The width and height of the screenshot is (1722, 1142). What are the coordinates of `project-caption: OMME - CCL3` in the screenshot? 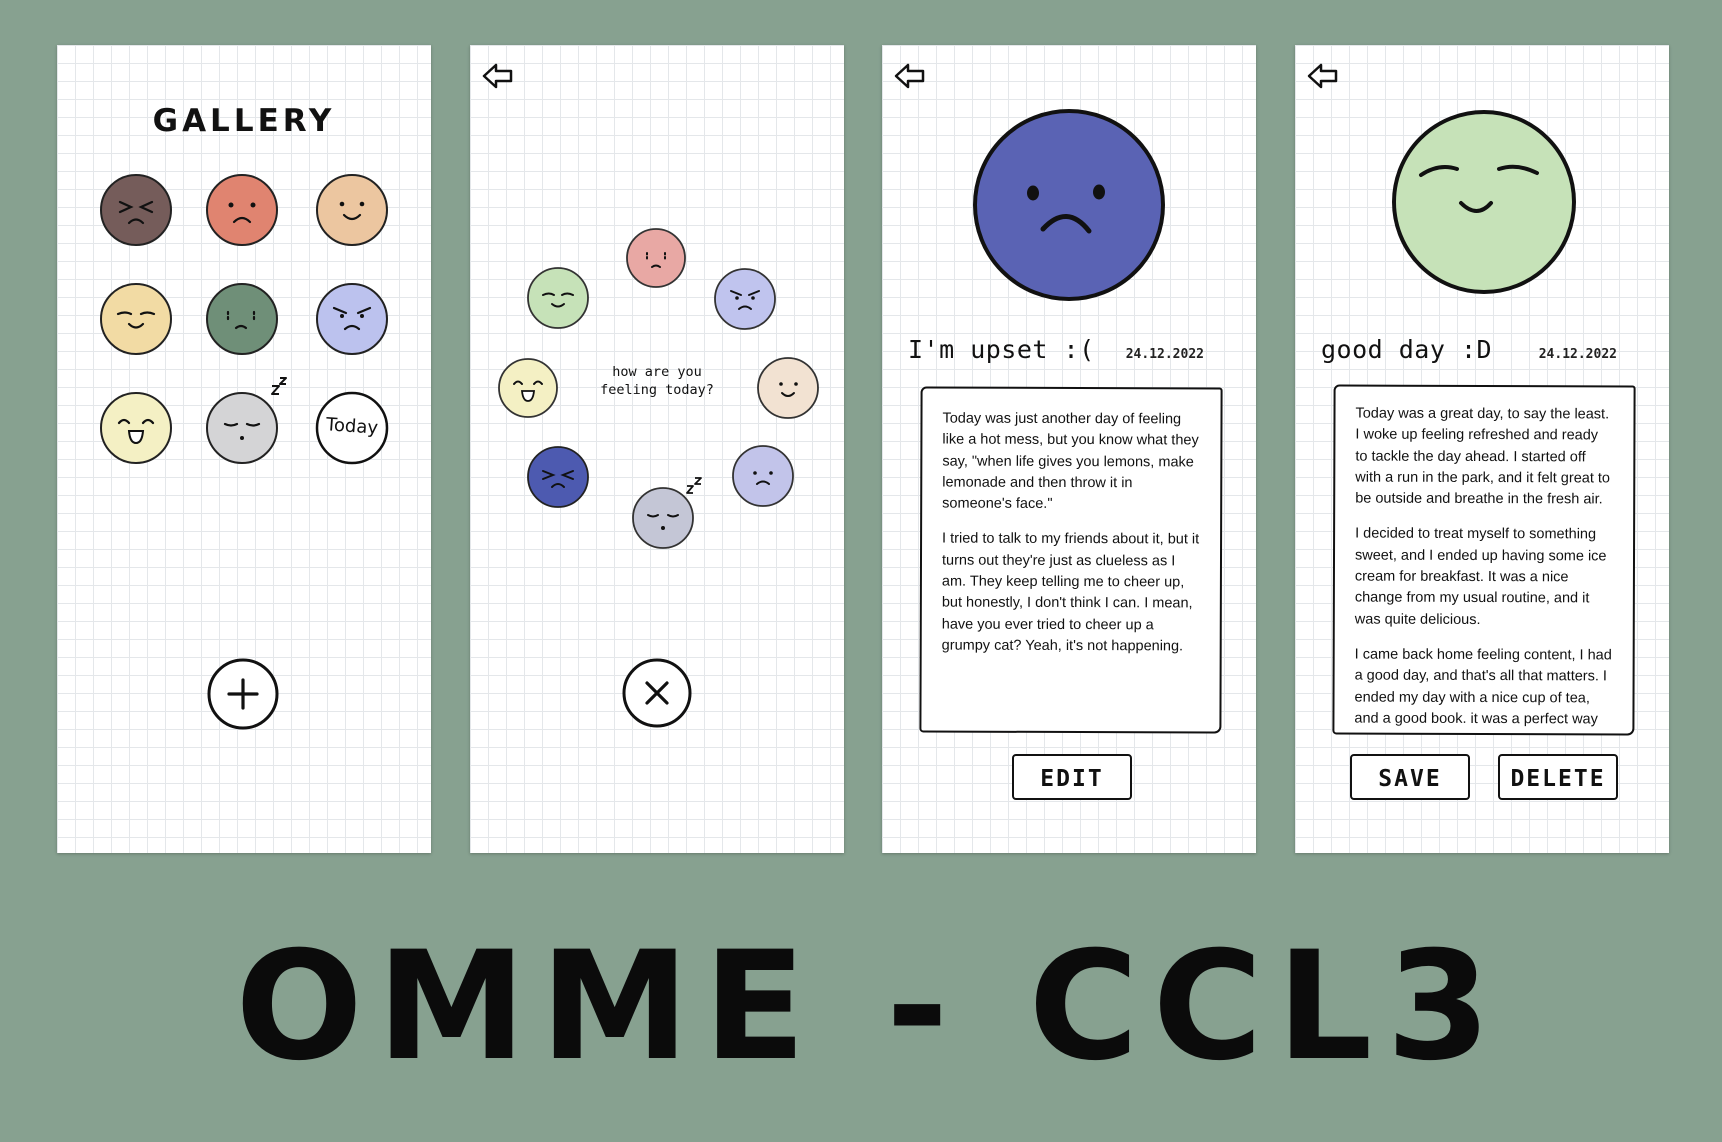 It's located at (870, 1007).